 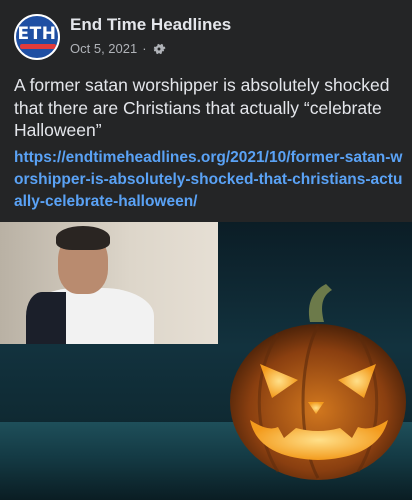 I want to click on post-header: ETH End Time Headlines Oct 5, 2021 ·, so click(x=206, y=33).